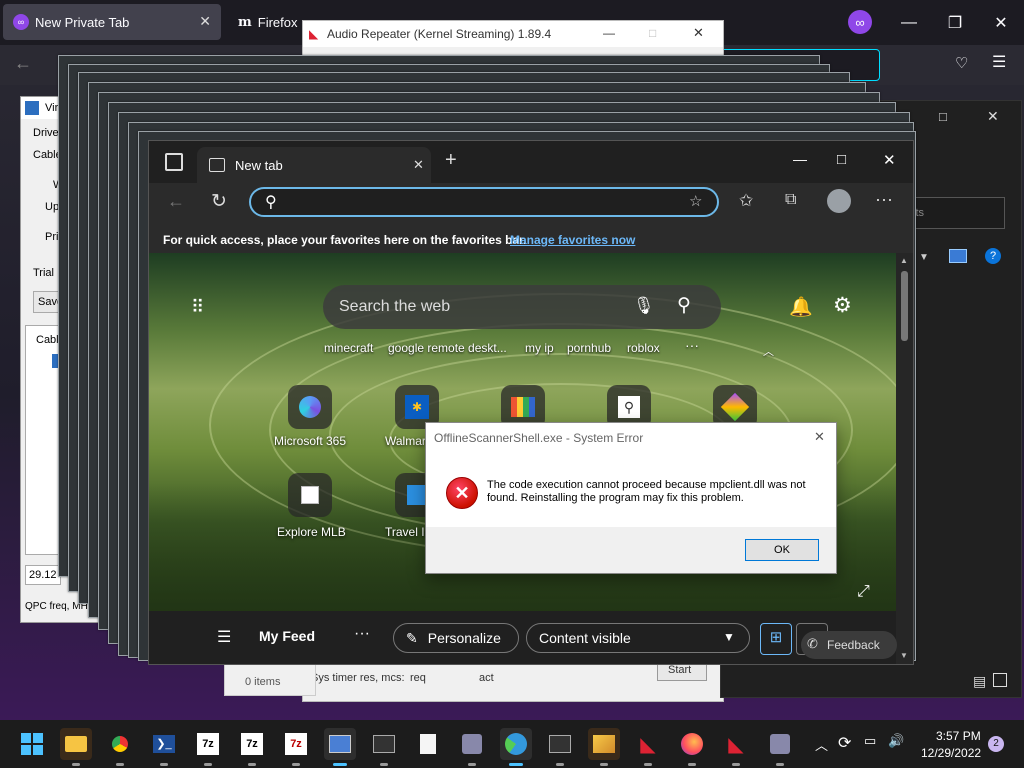 This screenshot has height=768, width=1024. What do you see at coordinates (589, 348) in the screenshot?
I see `quick-search-4: pornhub` at bounding box center [589, 348].